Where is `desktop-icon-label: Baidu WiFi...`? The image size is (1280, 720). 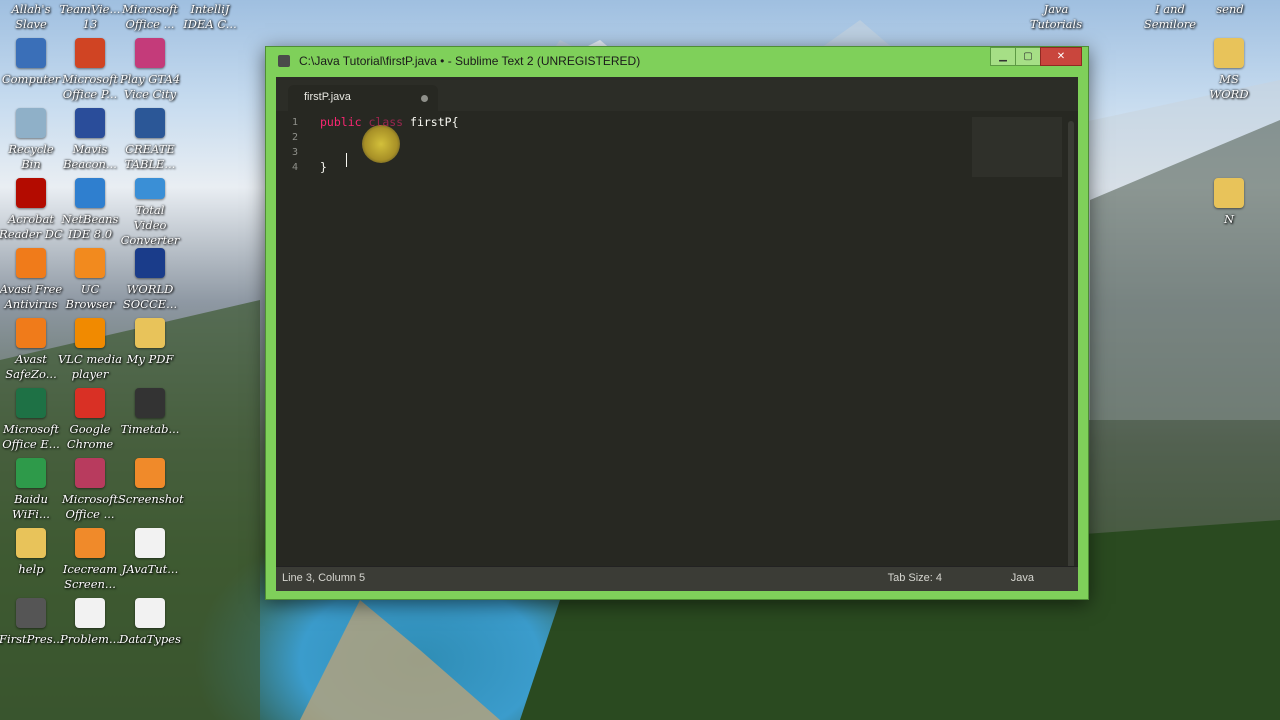 desktop-icon-label: Baidu WiFi... is located at coordinates (31, 506).